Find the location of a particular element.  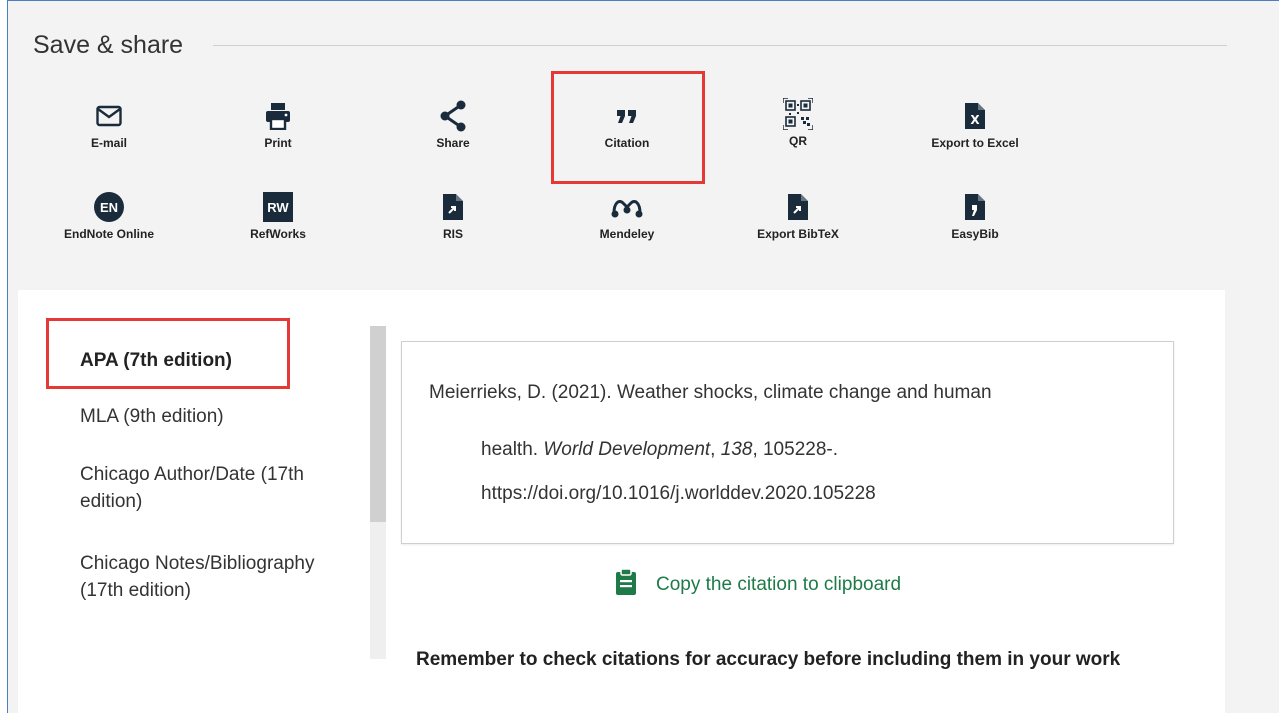

svg-text: RW is located at coordinates (278, 207).